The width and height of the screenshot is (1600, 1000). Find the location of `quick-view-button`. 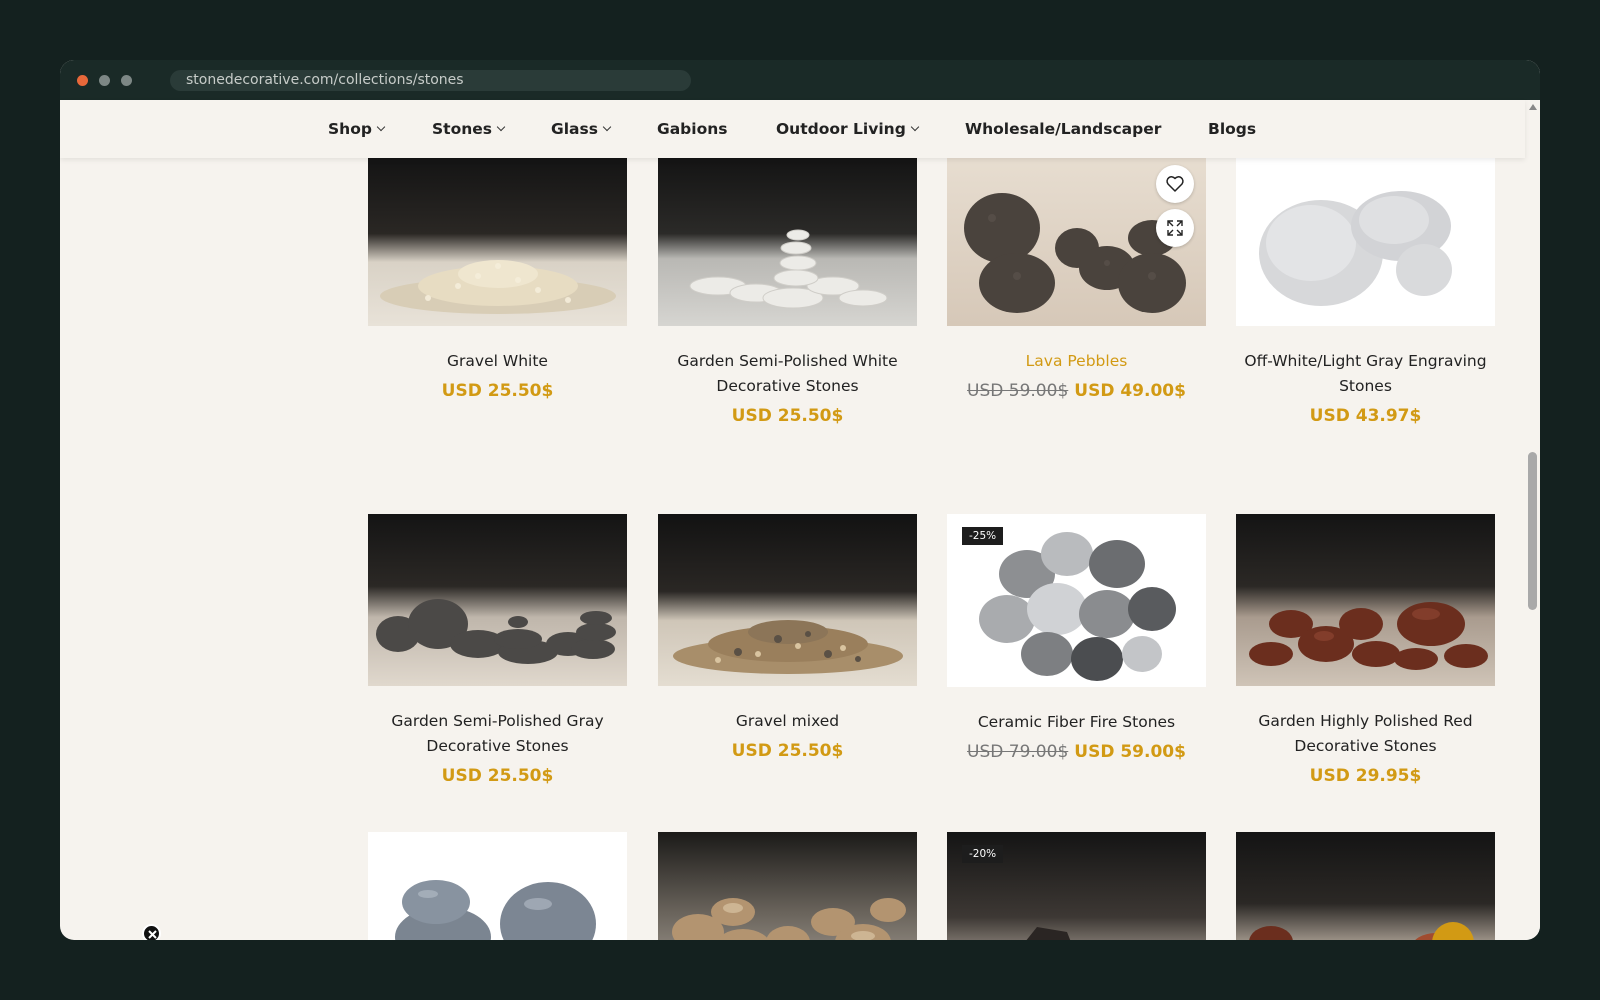

quick-view-button is located at coordinates (1175, 228).